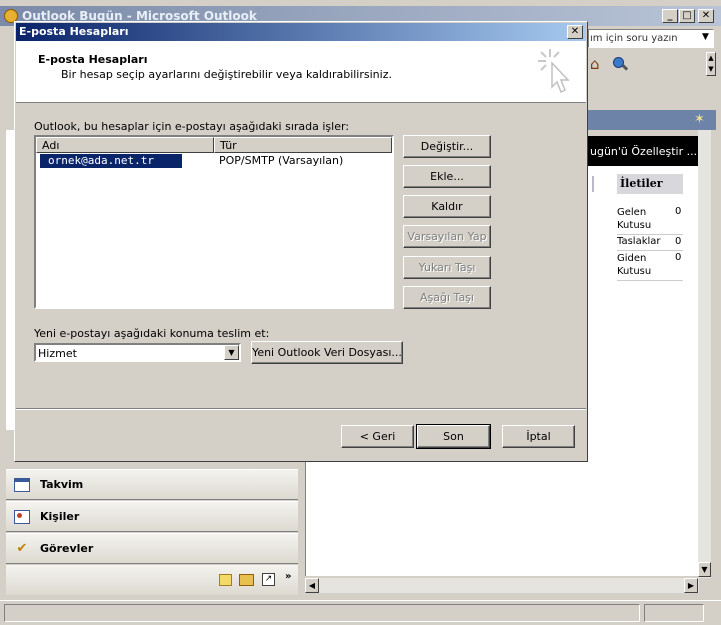 This screenshot has height=625, width=721. I want to click on maximize-button: □, so click(687, 16).